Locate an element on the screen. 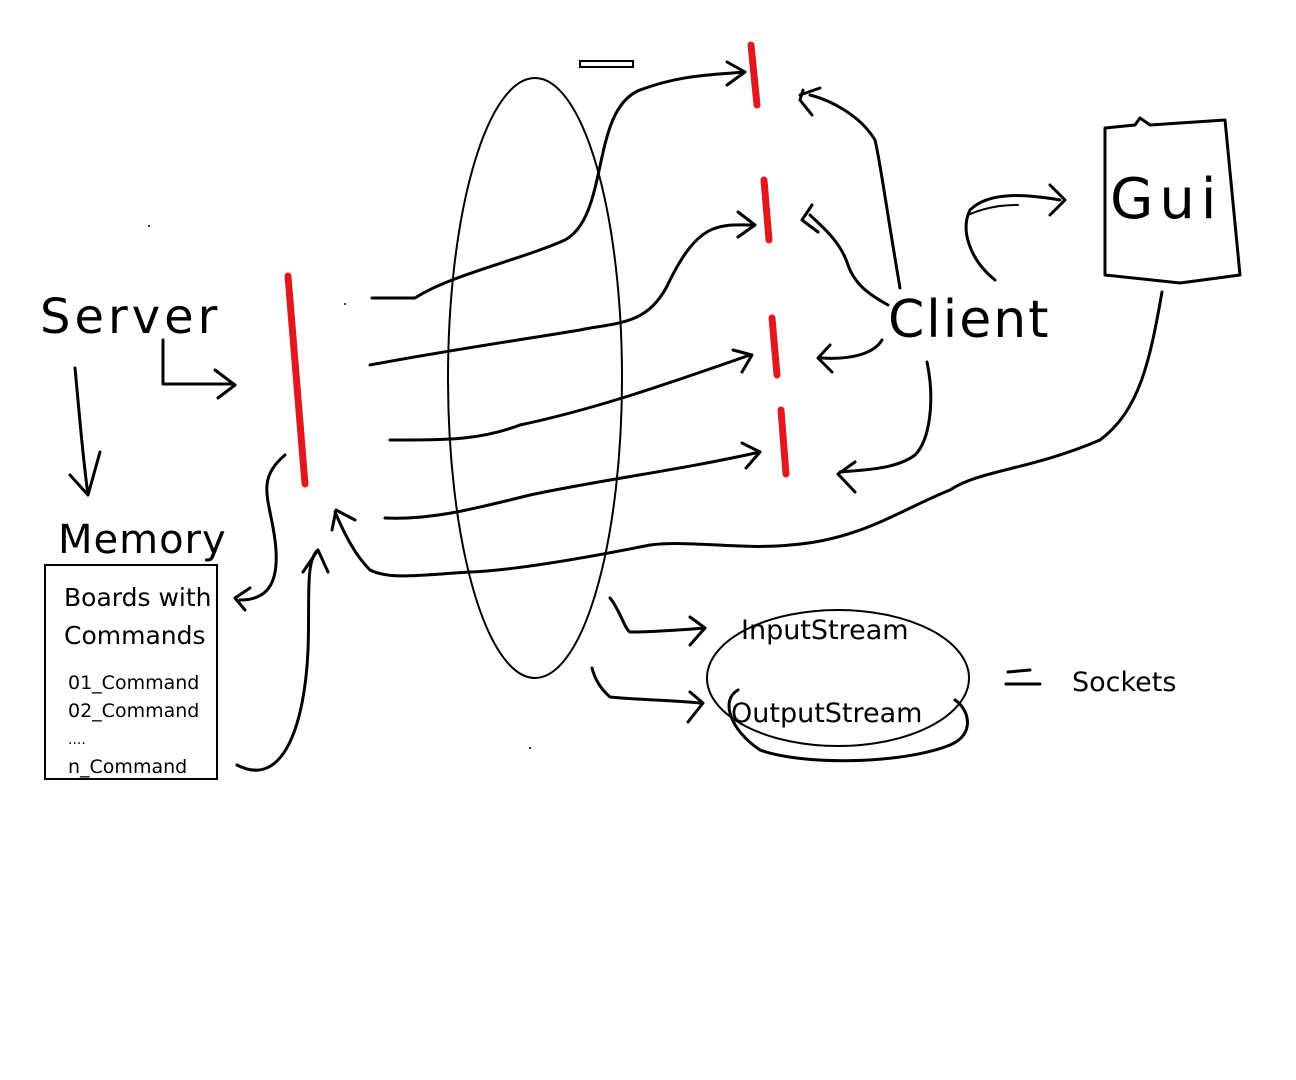 The width and height of the screenshot is (1296, 1080). input-stream-label: InputStream is located at coordinates (825, 630).